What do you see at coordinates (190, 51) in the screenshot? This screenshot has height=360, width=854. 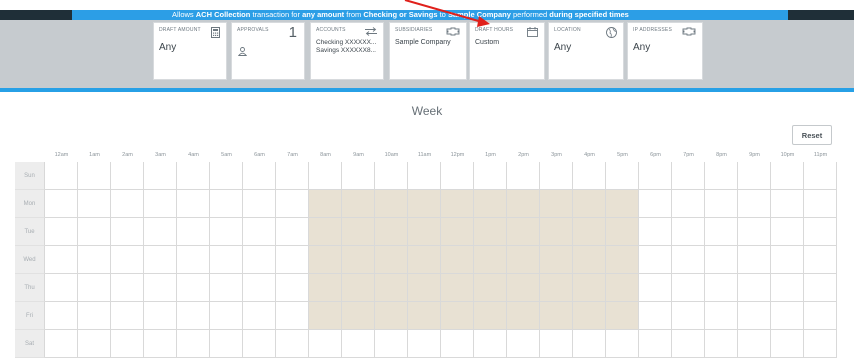 I see `draft-amount-card: DRAFT AMOUNT Any` at bounding box center [190, 51].